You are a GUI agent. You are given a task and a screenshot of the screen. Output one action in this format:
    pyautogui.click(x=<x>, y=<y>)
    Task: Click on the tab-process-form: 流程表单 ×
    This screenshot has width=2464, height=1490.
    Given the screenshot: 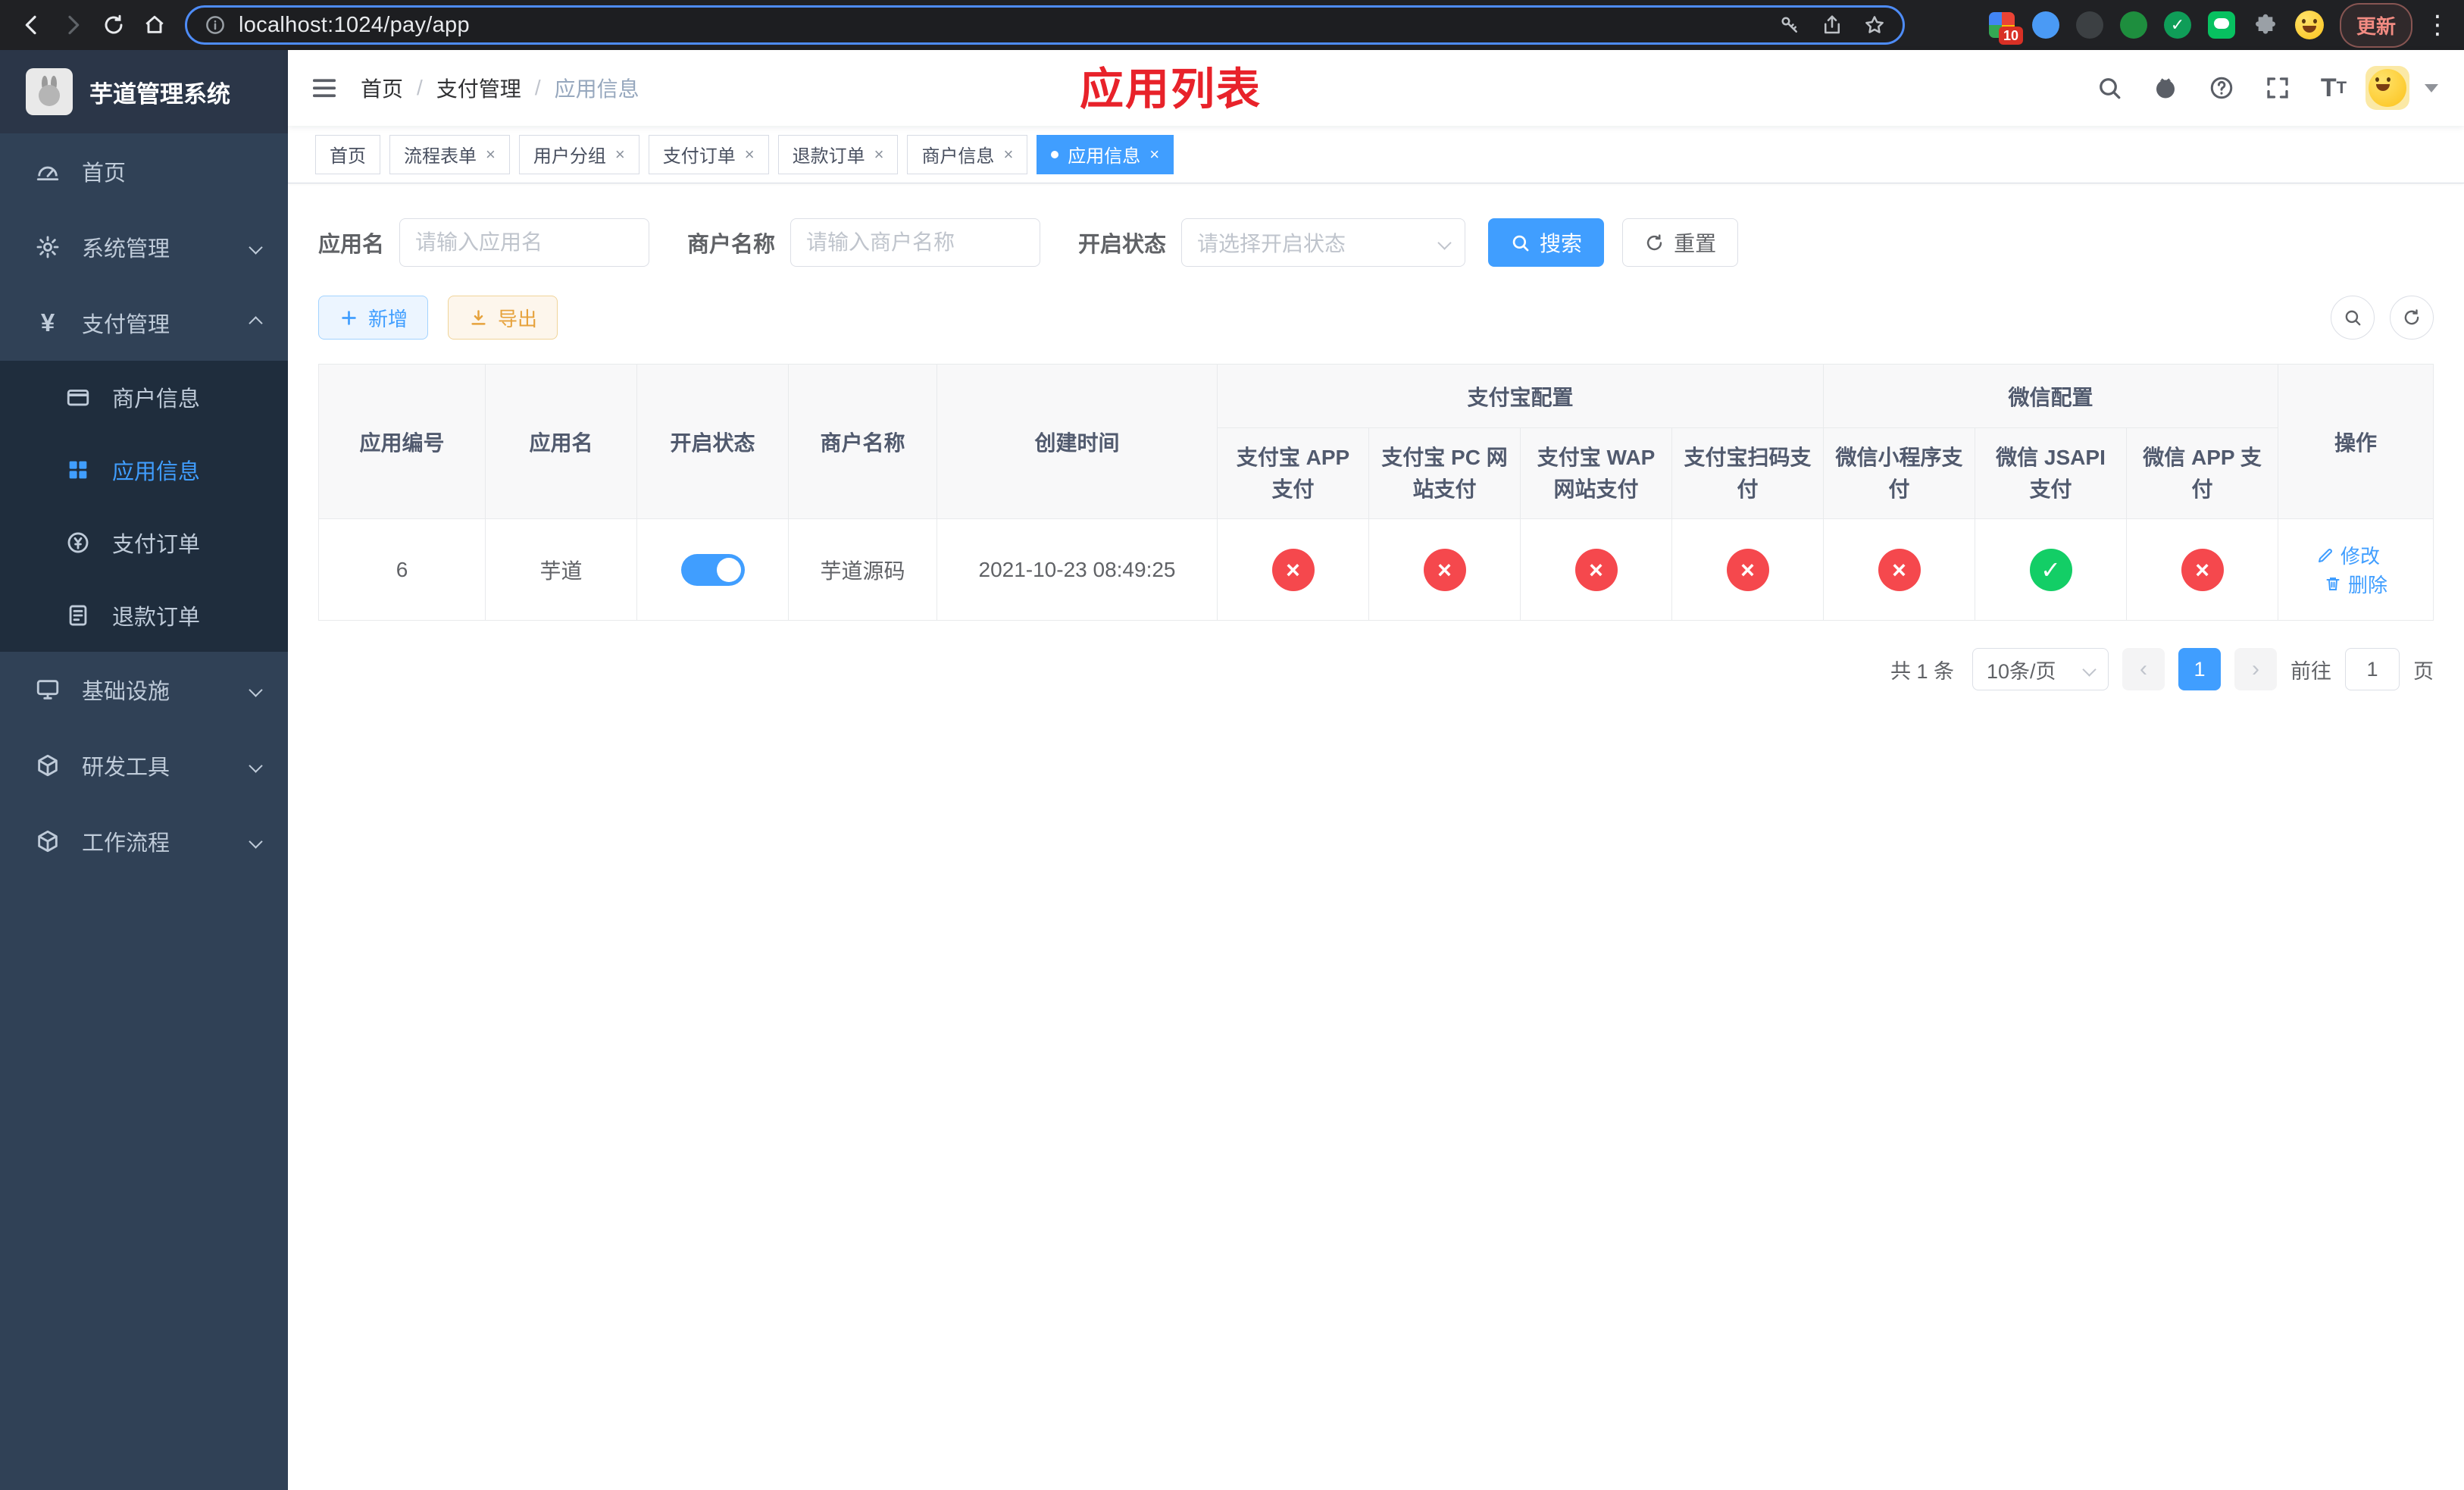 What is the action you would take?
    pyautogui.click(x=449, y=154)
    